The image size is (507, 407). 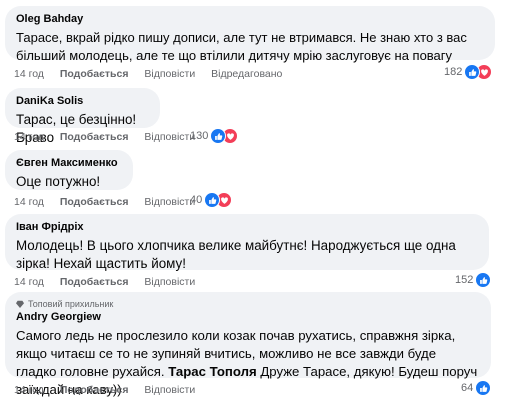 What do you see at coordinates (69, 163) in the screenshot?
I see `comment-author: Євген Максименко` at bounding box center [69, 163].